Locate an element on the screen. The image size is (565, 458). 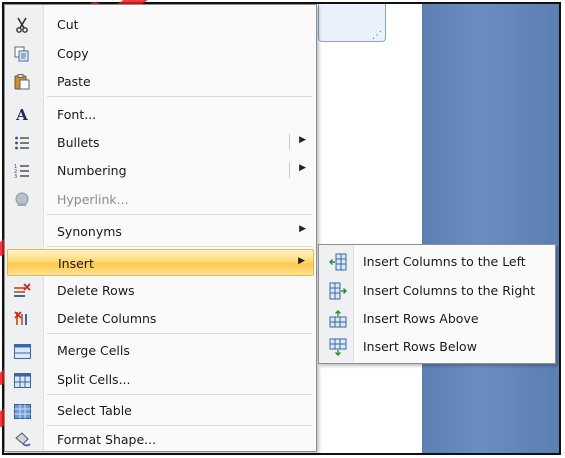
menu-item-label: Select Table is located at coordinates (94, 410).